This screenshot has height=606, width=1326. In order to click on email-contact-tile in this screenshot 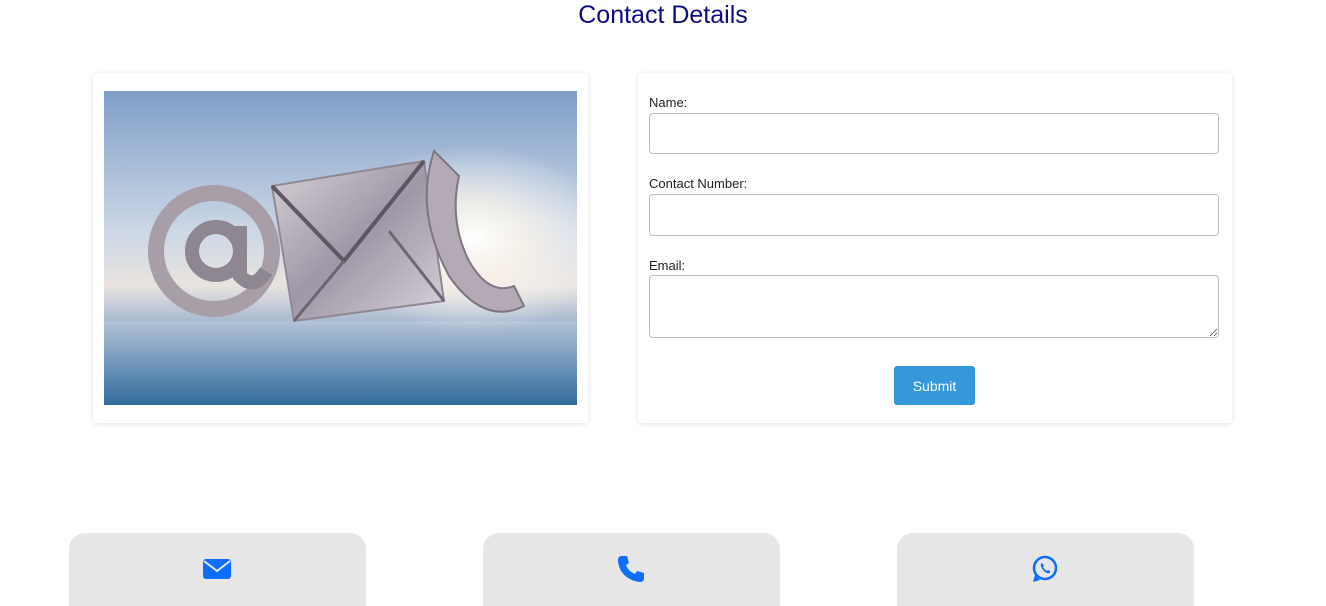, I will do `click(217, 569)`.